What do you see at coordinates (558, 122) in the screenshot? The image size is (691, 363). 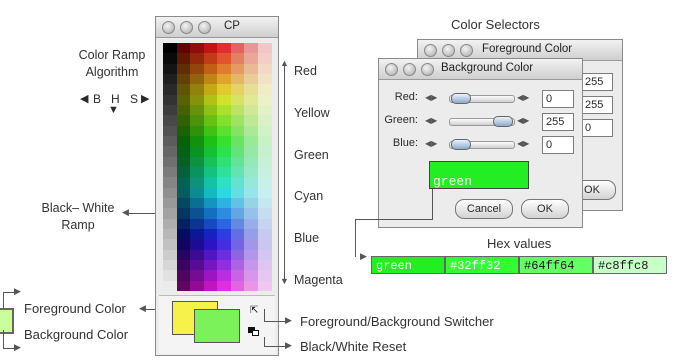 I see `green-value-field: 255` at bounding box center [558, 122].